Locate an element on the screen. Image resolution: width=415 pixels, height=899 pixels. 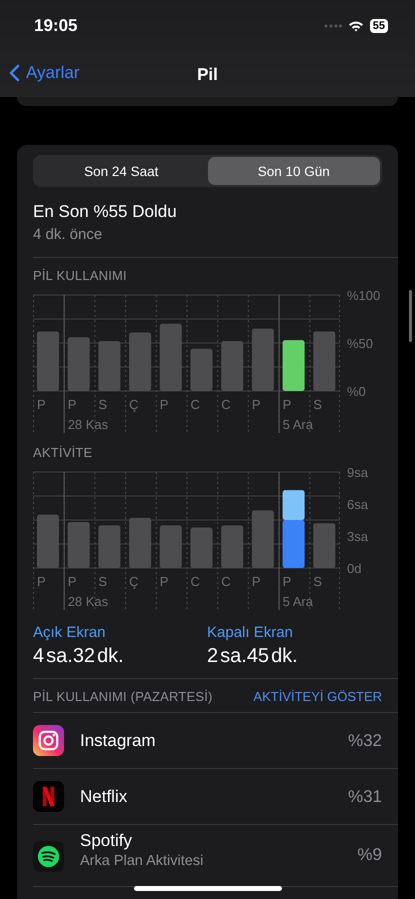
axis-label: %0 is located at coordinates (356, 391).